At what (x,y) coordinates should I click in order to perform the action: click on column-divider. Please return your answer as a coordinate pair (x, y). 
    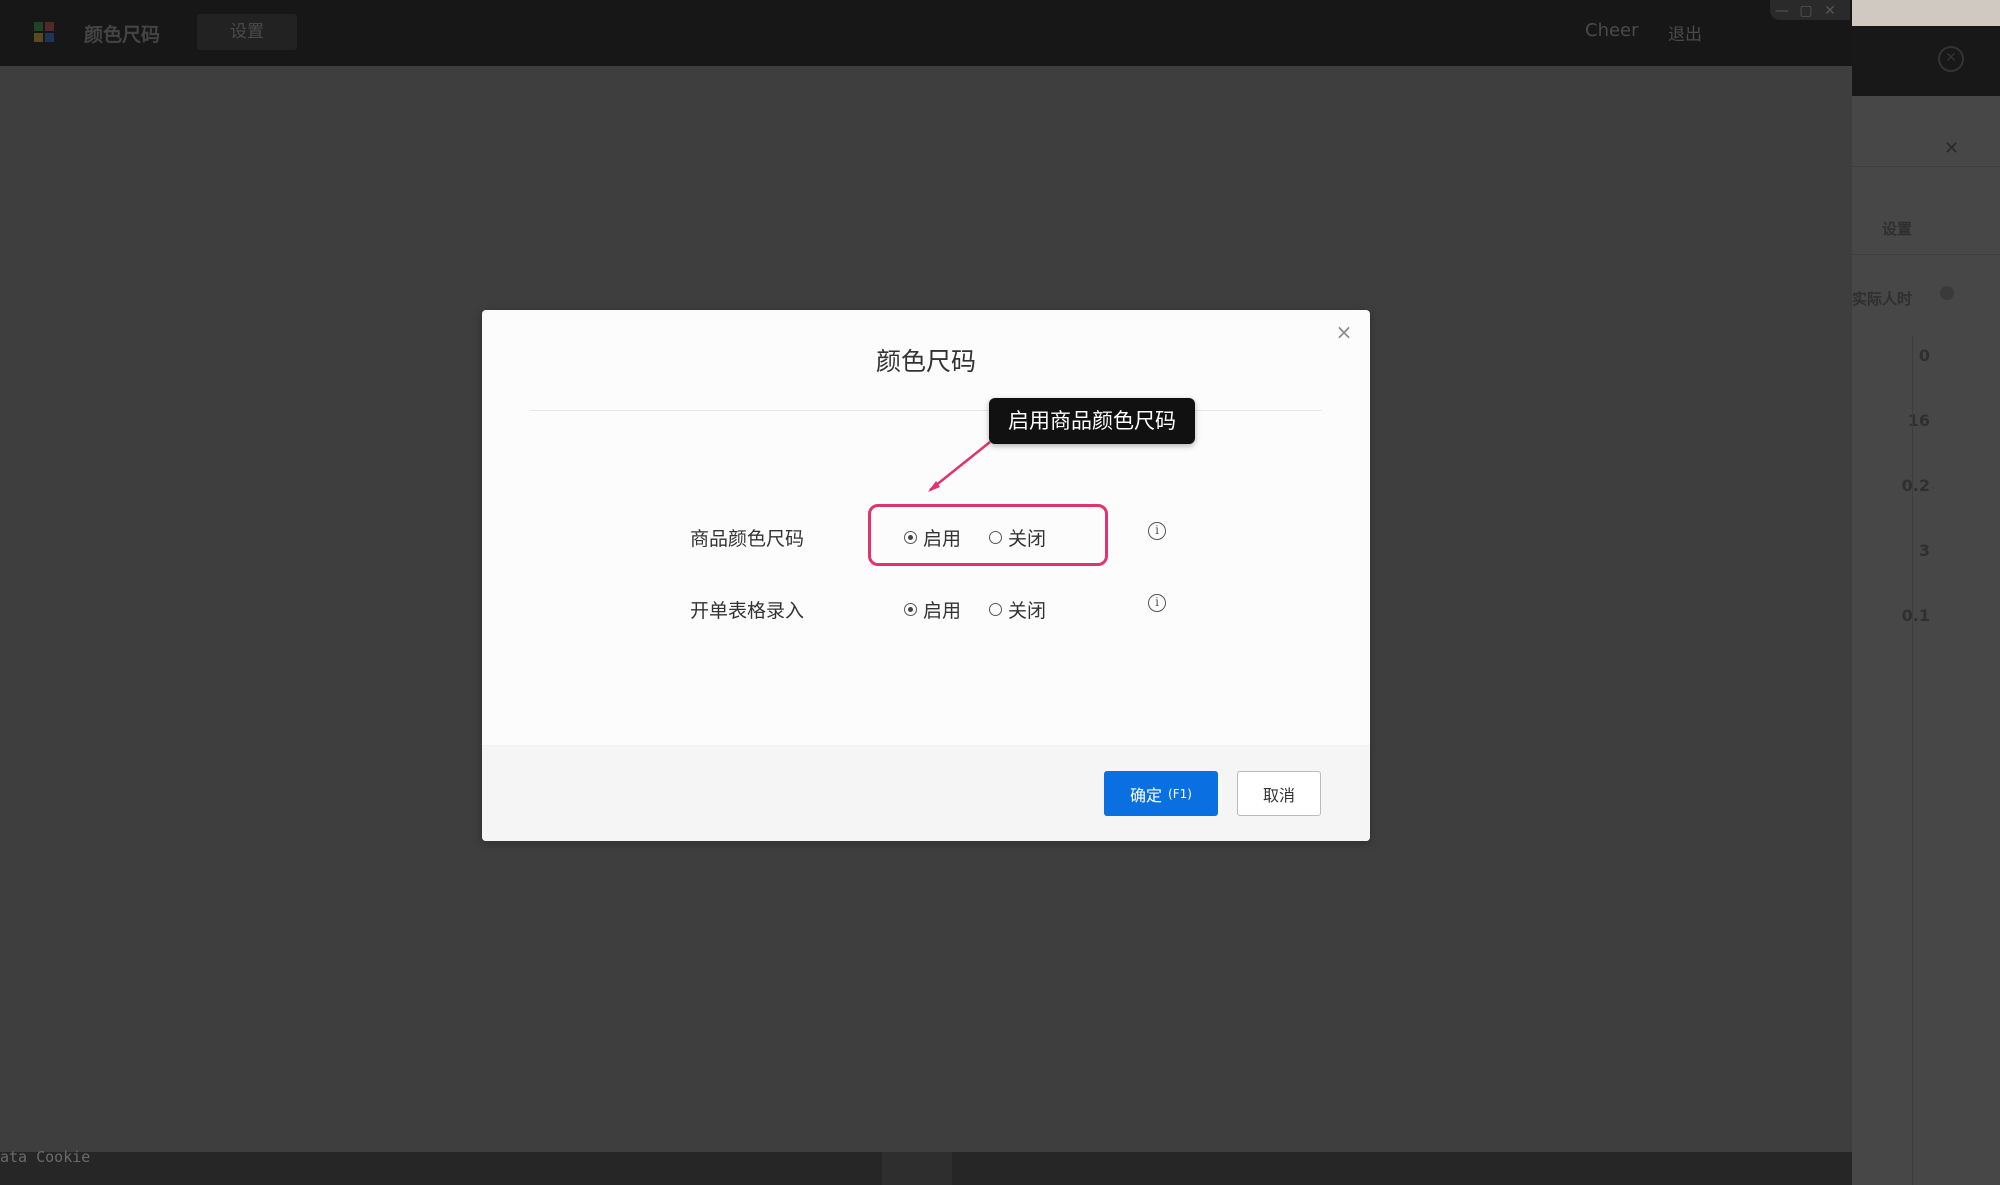
    Looking at the image, I should click on (1912, 760).